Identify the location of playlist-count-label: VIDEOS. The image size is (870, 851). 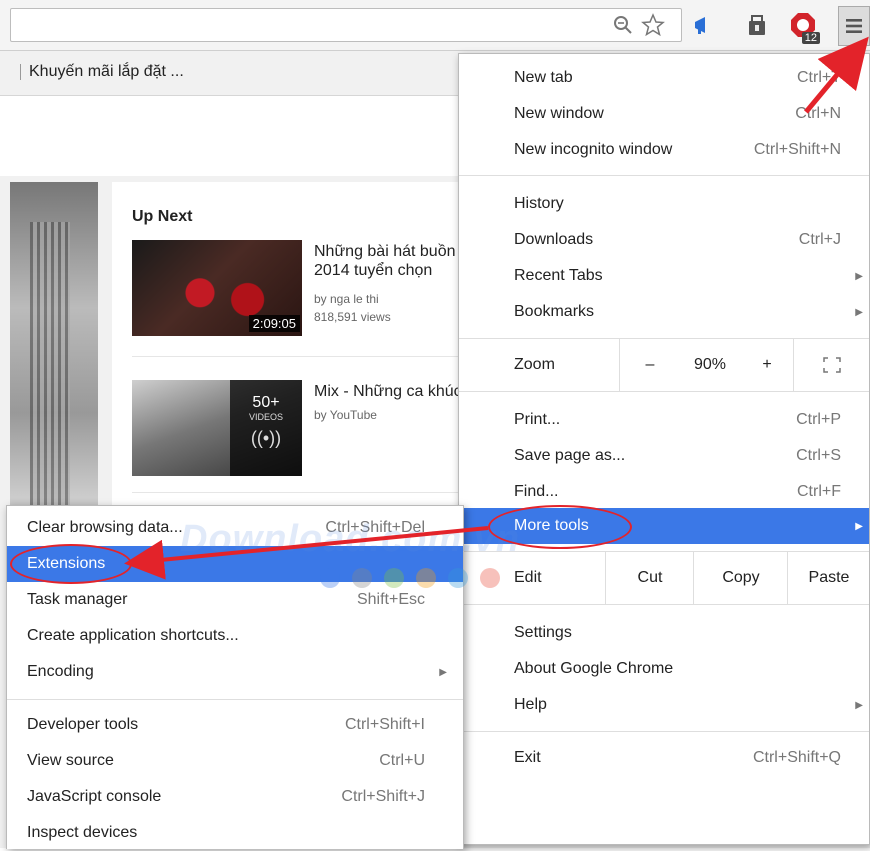
(265, 417).